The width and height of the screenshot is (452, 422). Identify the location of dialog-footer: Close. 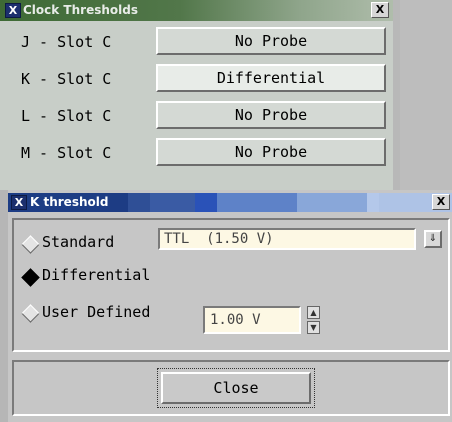
(231, 388).